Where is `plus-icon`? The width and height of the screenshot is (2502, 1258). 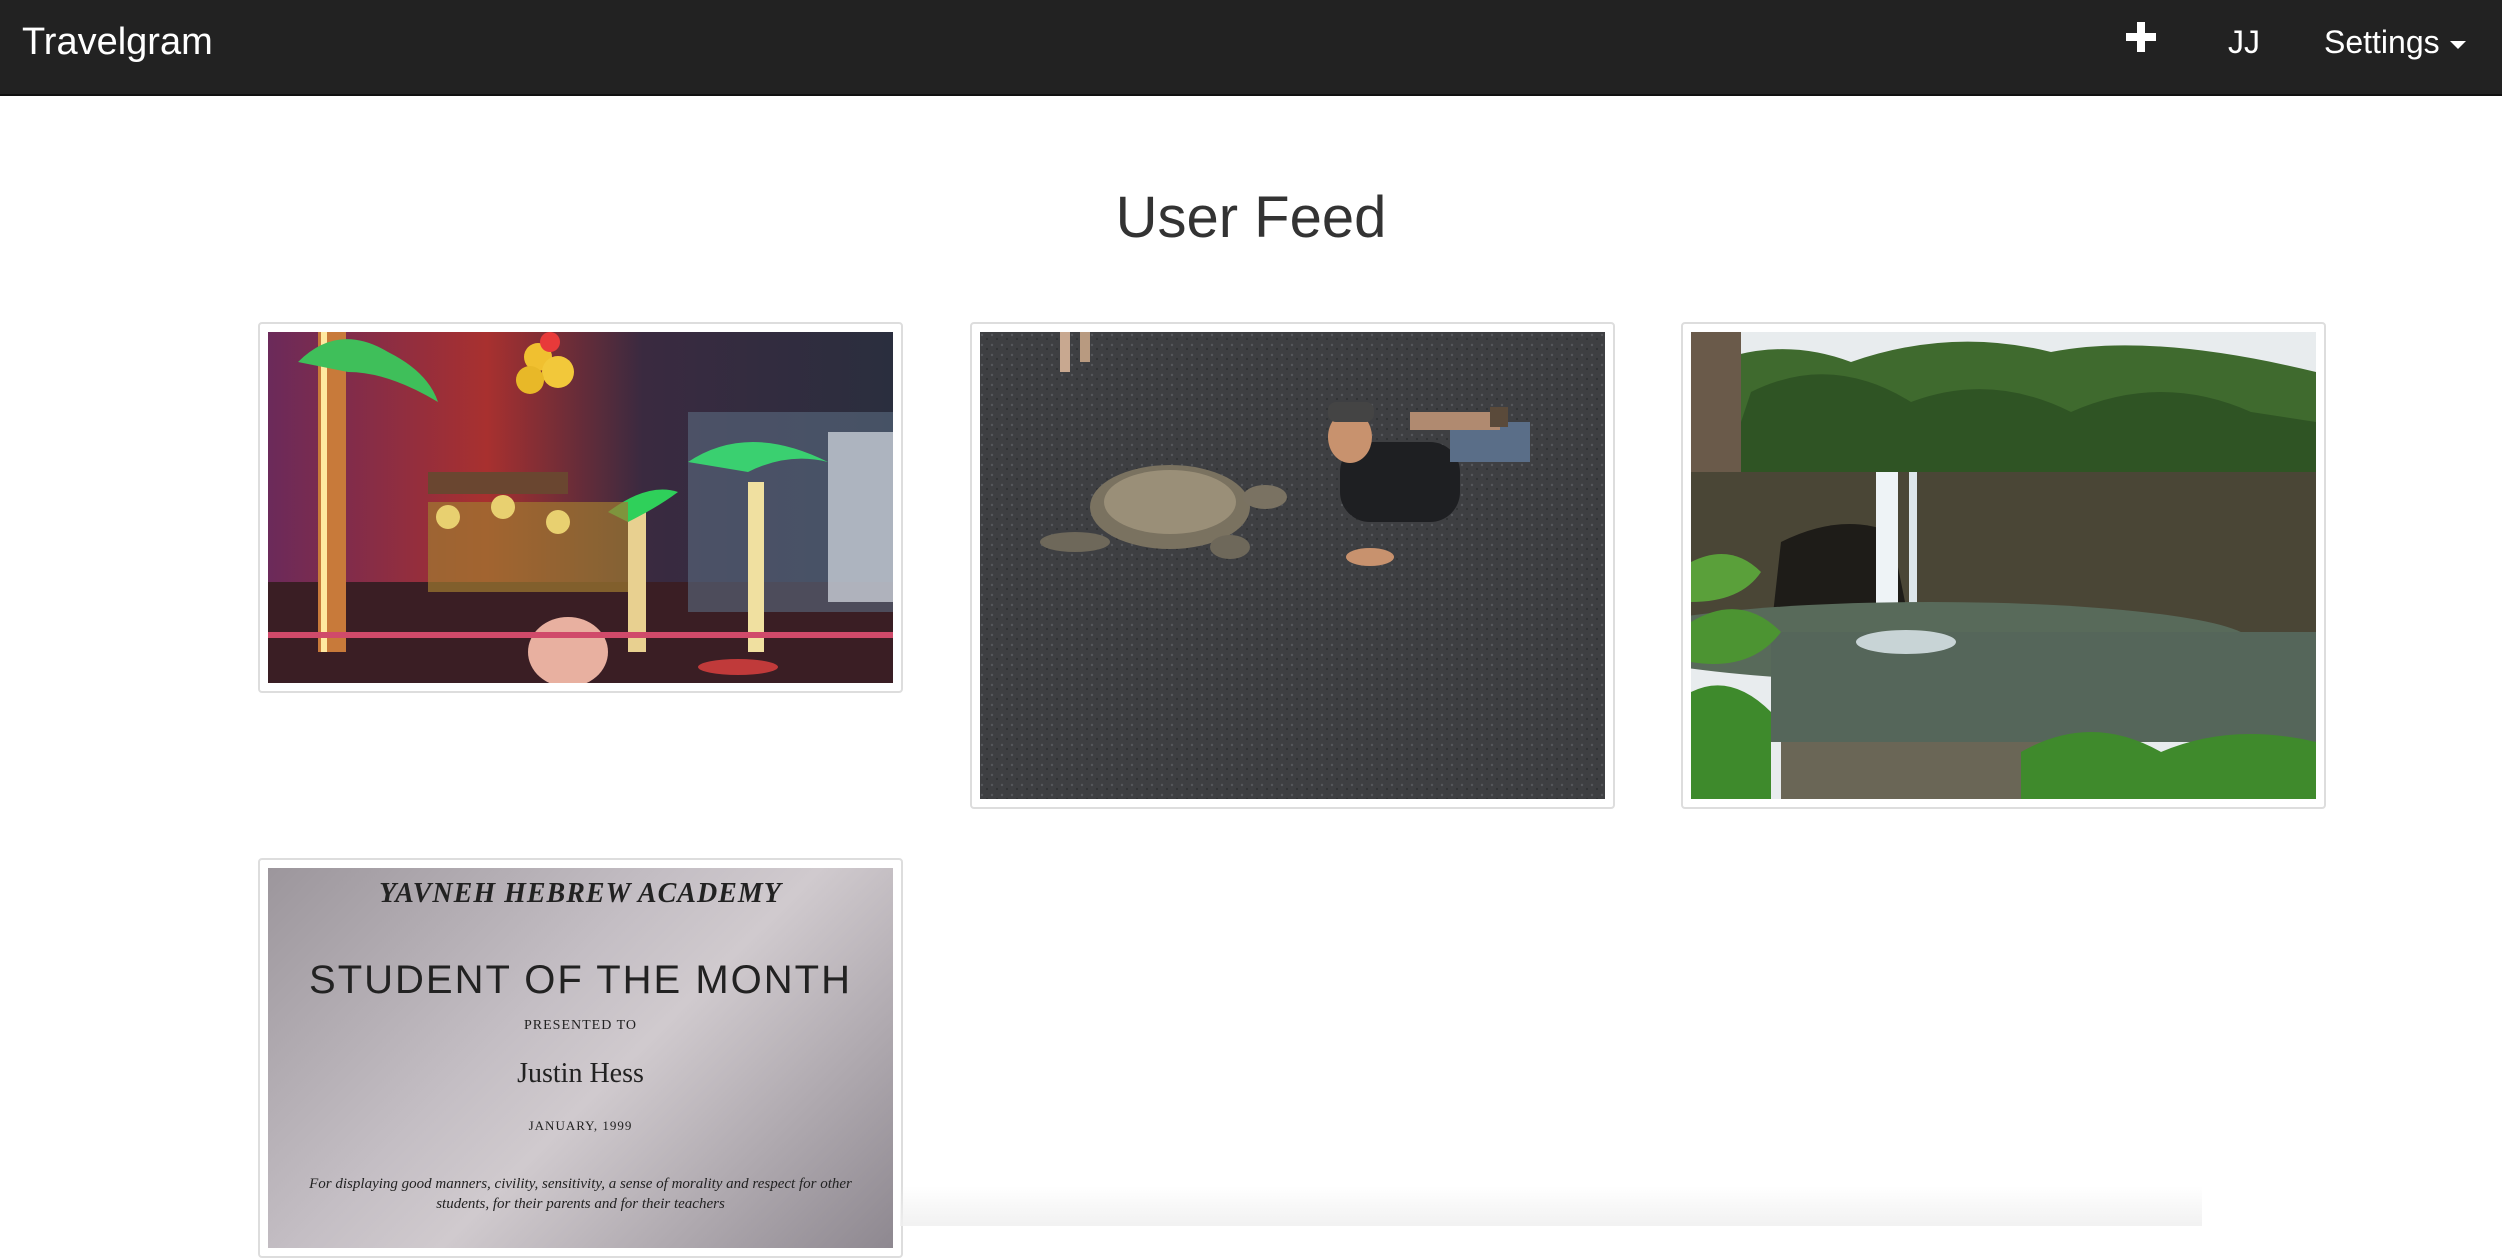 plus-icon is located at coordinates (2141, 37).